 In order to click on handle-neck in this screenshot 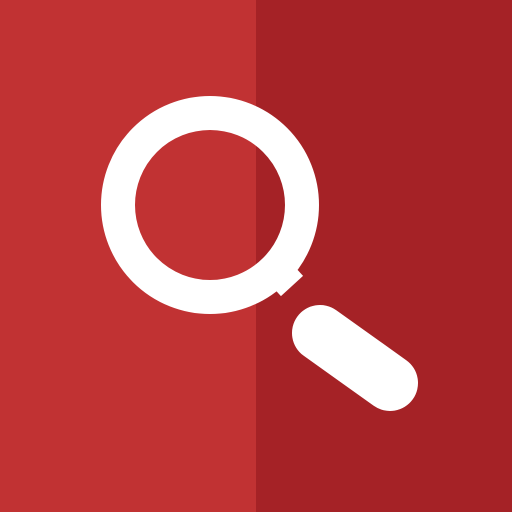, I will do `click(281, 274)`.